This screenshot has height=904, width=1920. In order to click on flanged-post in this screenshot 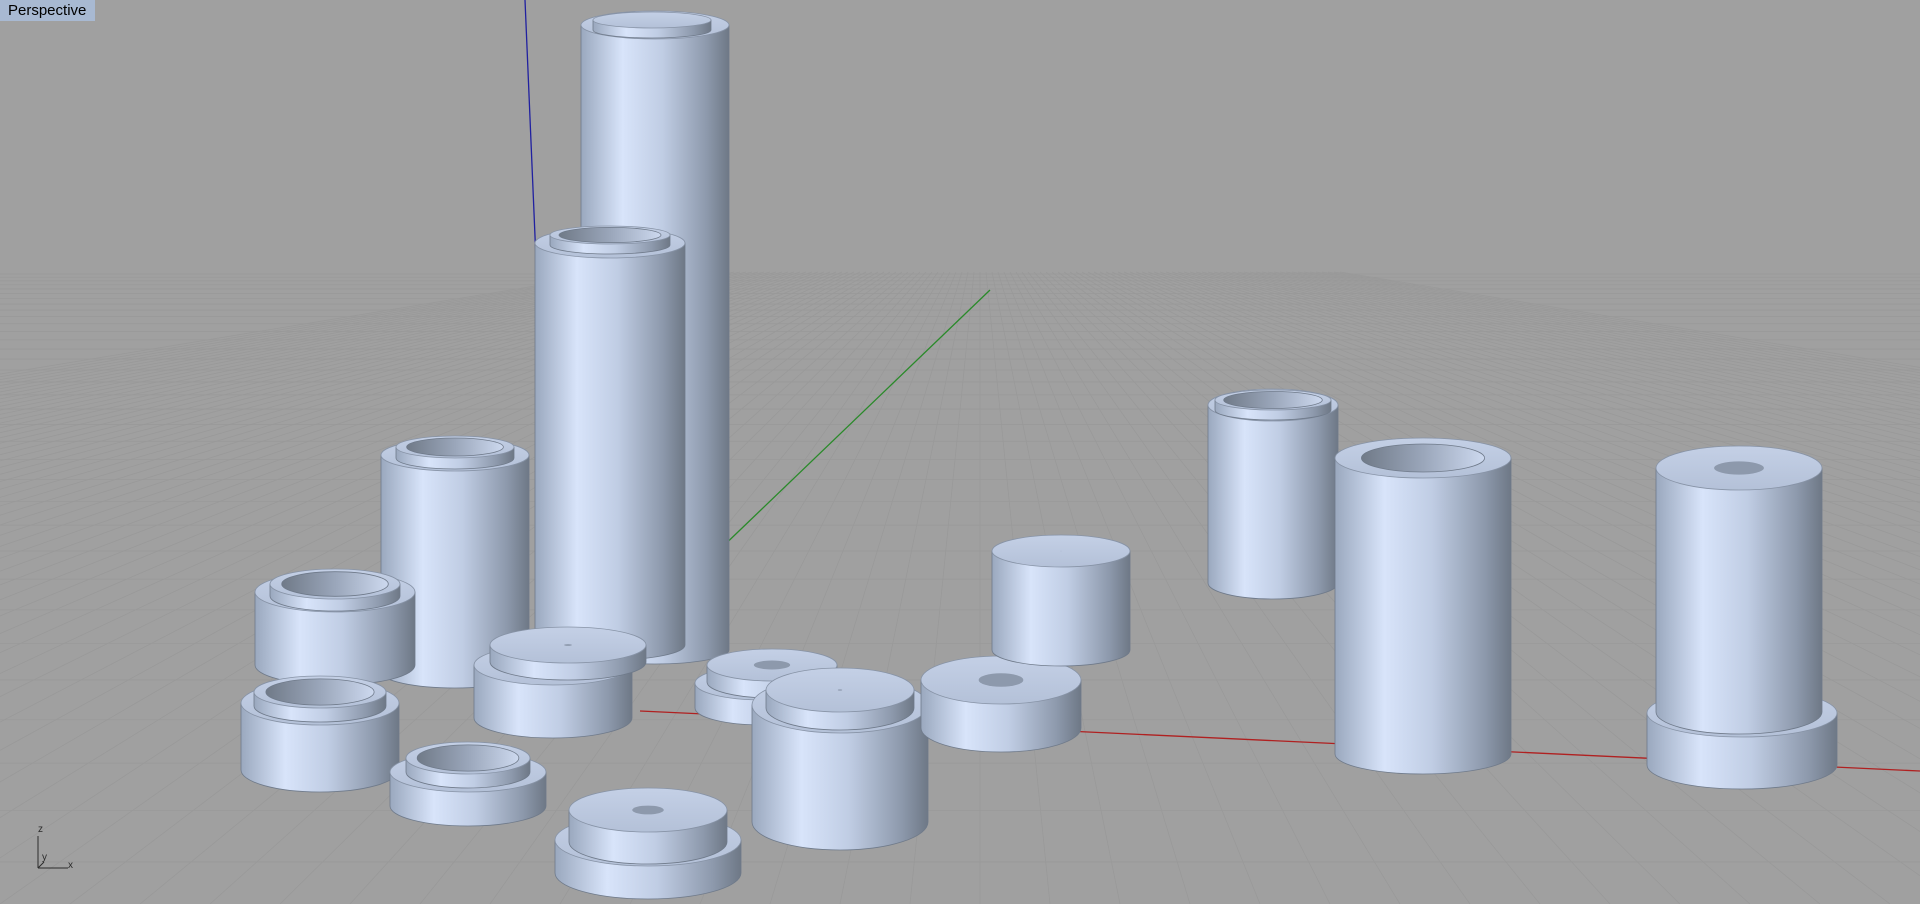, I will do `click(1739, 590)`.